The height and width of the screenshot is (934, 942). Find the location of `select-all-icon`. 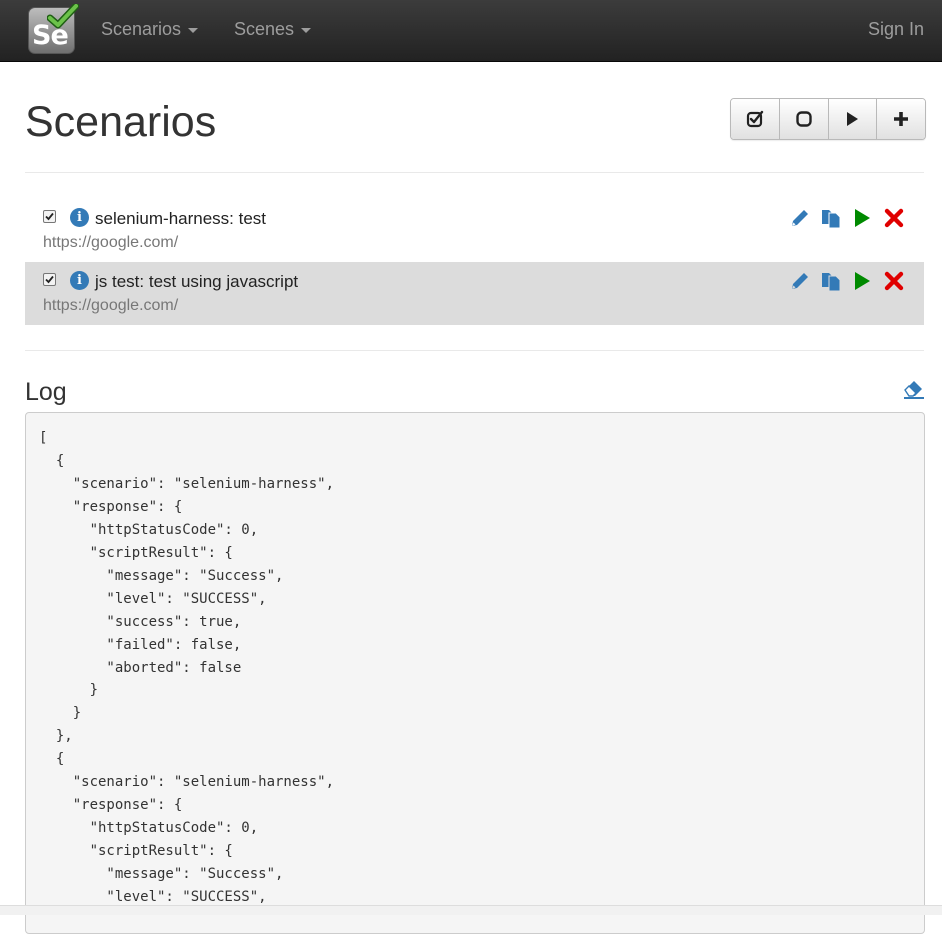

select-all-icon is located at coordinates (755, 119).